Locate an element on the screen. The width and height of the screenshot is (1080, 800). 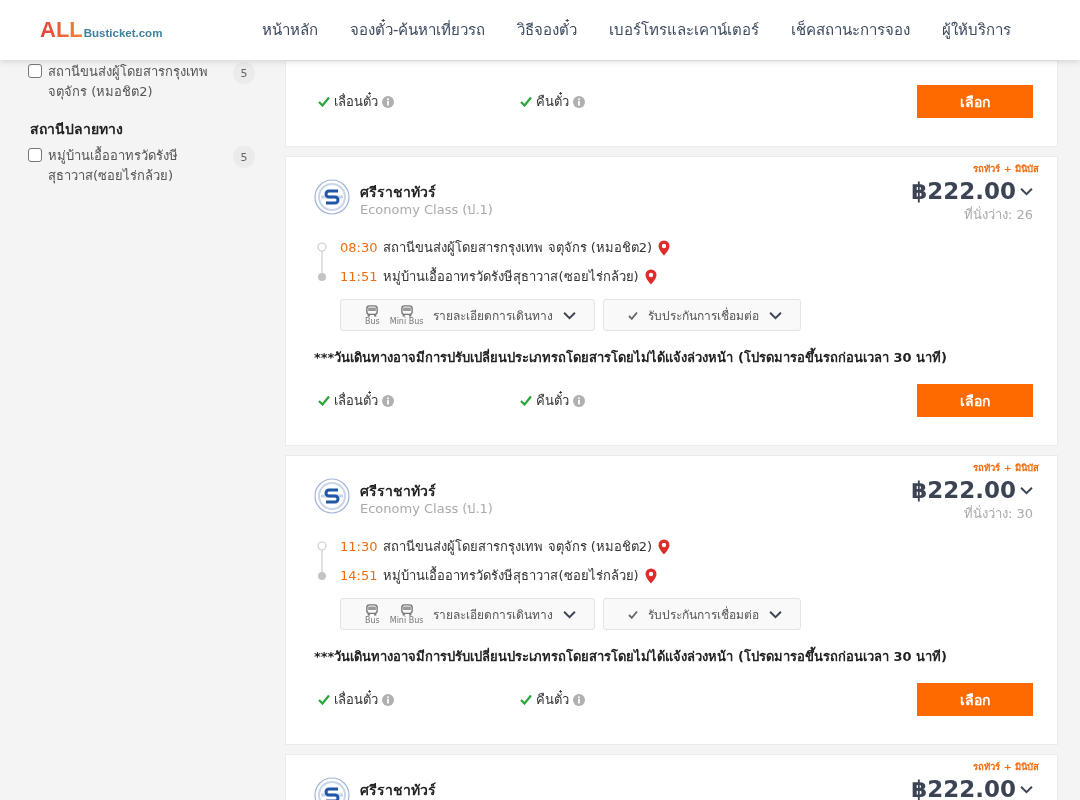
nav-link: หน้าหลัก is located at coordinates (290, 30).